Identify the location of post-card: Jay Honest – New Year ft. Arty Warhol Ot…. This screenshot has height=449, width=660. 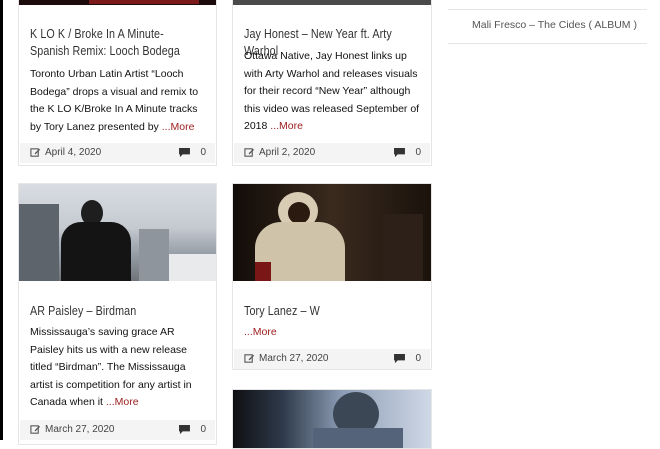
(332, 83).